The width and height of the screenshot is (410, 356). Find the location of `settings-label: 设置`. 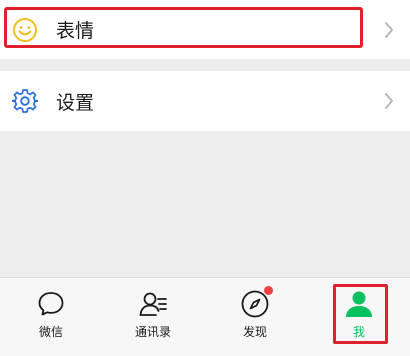

settings-label: 设置 is located at coordinates (75, 102).